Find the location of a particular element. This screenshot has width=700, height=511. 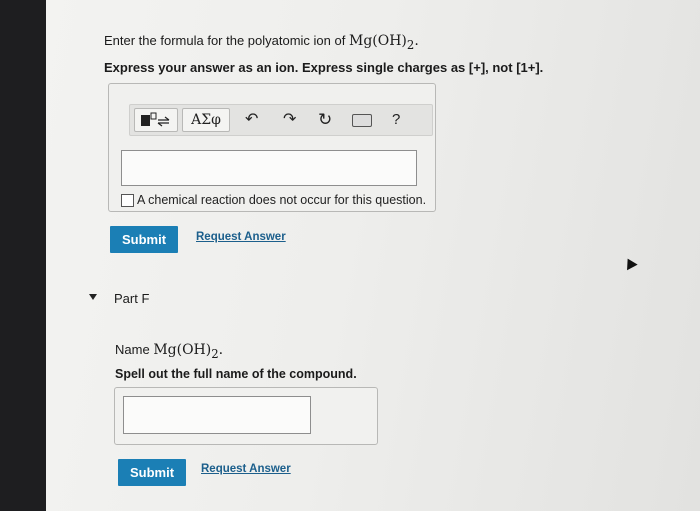

part-f-answer-input is located at coordinates (217, 415).